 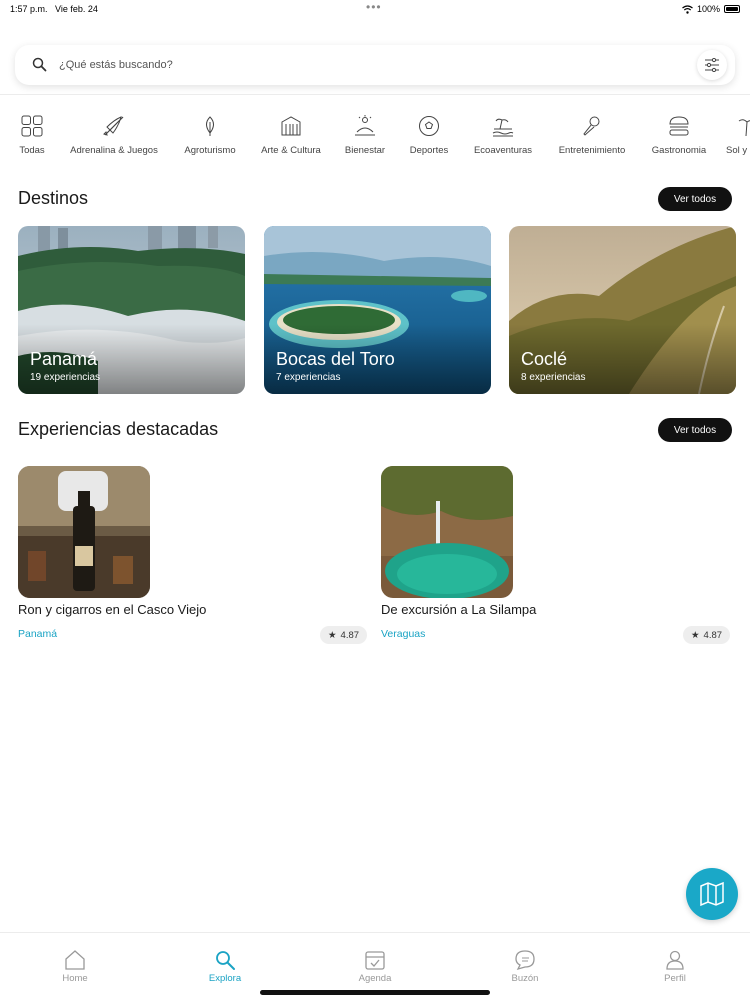 What do you see at coordinates (54, 9) in the screenshot?
I see `status-time: 1:57 p.m. Vie feb. 24` at bounding box center [54, 9].